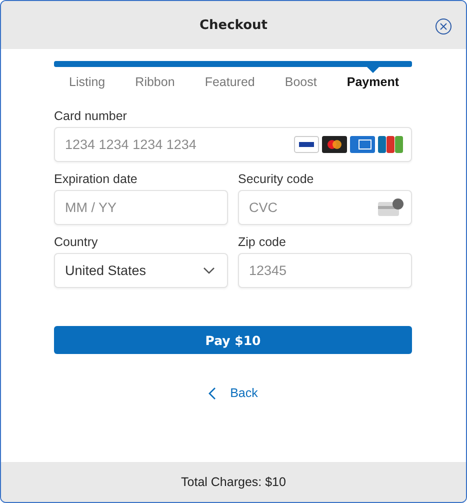 The height and width of the screenshot is (503, 467). I want to click on field-label: Security code, so click(276, 179).